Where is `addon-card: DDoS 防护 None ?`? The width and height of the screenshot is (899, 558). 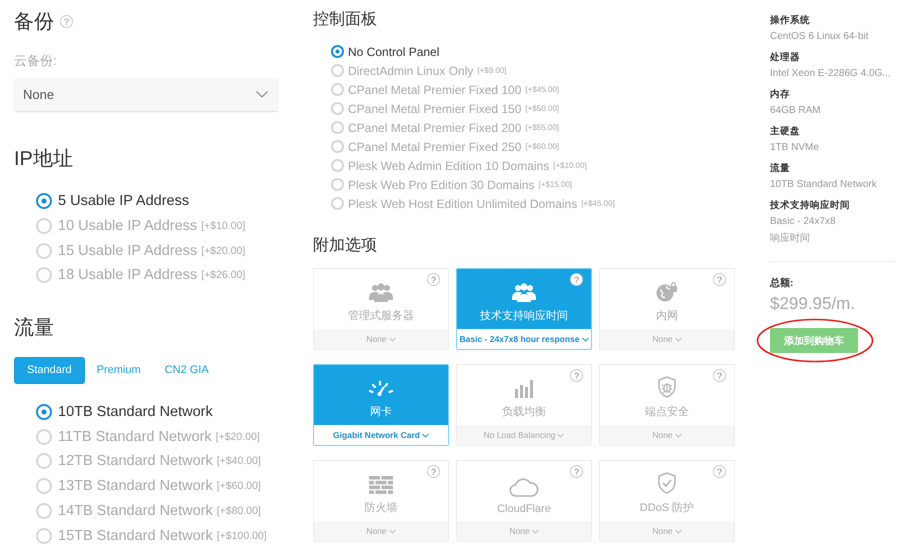 addon-card: DDoS 防护 None ? is located at coordinates (667, 501).